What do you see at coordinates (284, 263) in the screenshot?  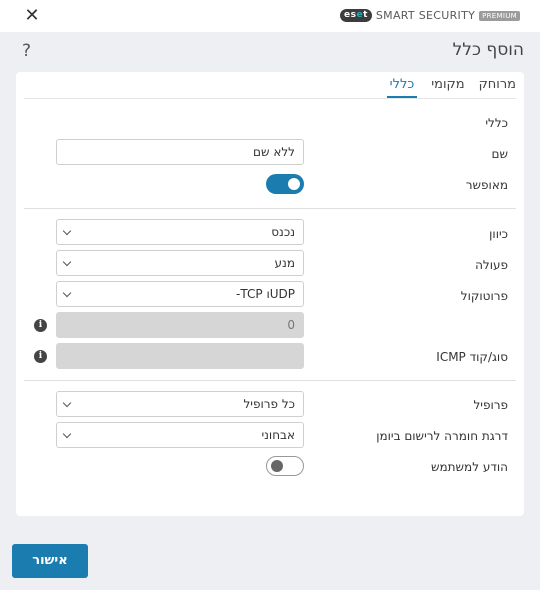 I see `action-value: מנע` at bounding box center [284, 263].